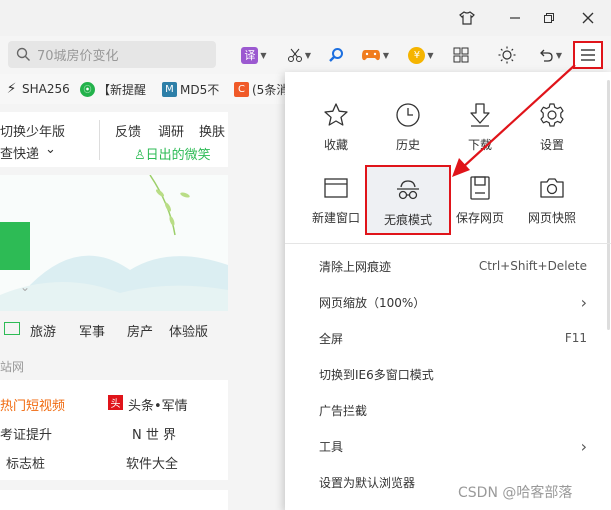 This screenshot has height=510, width=611. Describe the element at coordinates (11, 89) in the screenshot. I see `bookmark-favicon: ⚡` at that location.